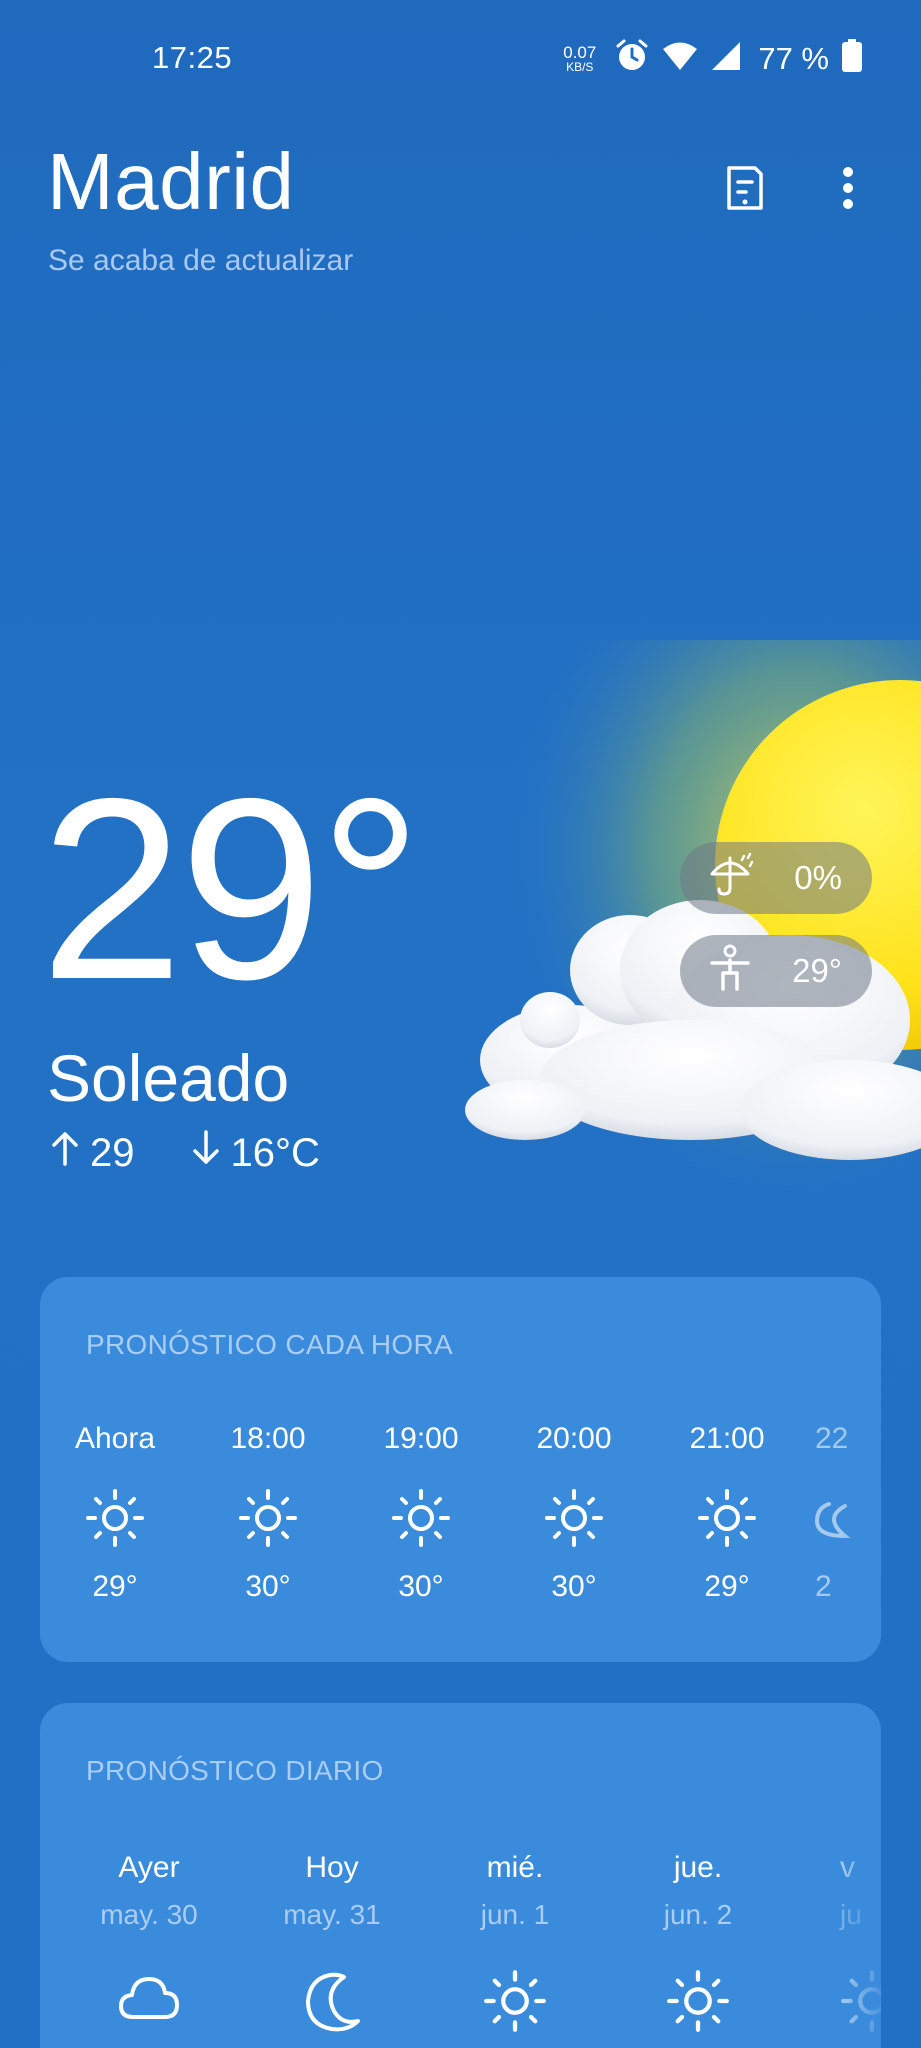  I want to click on city-name: Madrid, so click(171, 181).